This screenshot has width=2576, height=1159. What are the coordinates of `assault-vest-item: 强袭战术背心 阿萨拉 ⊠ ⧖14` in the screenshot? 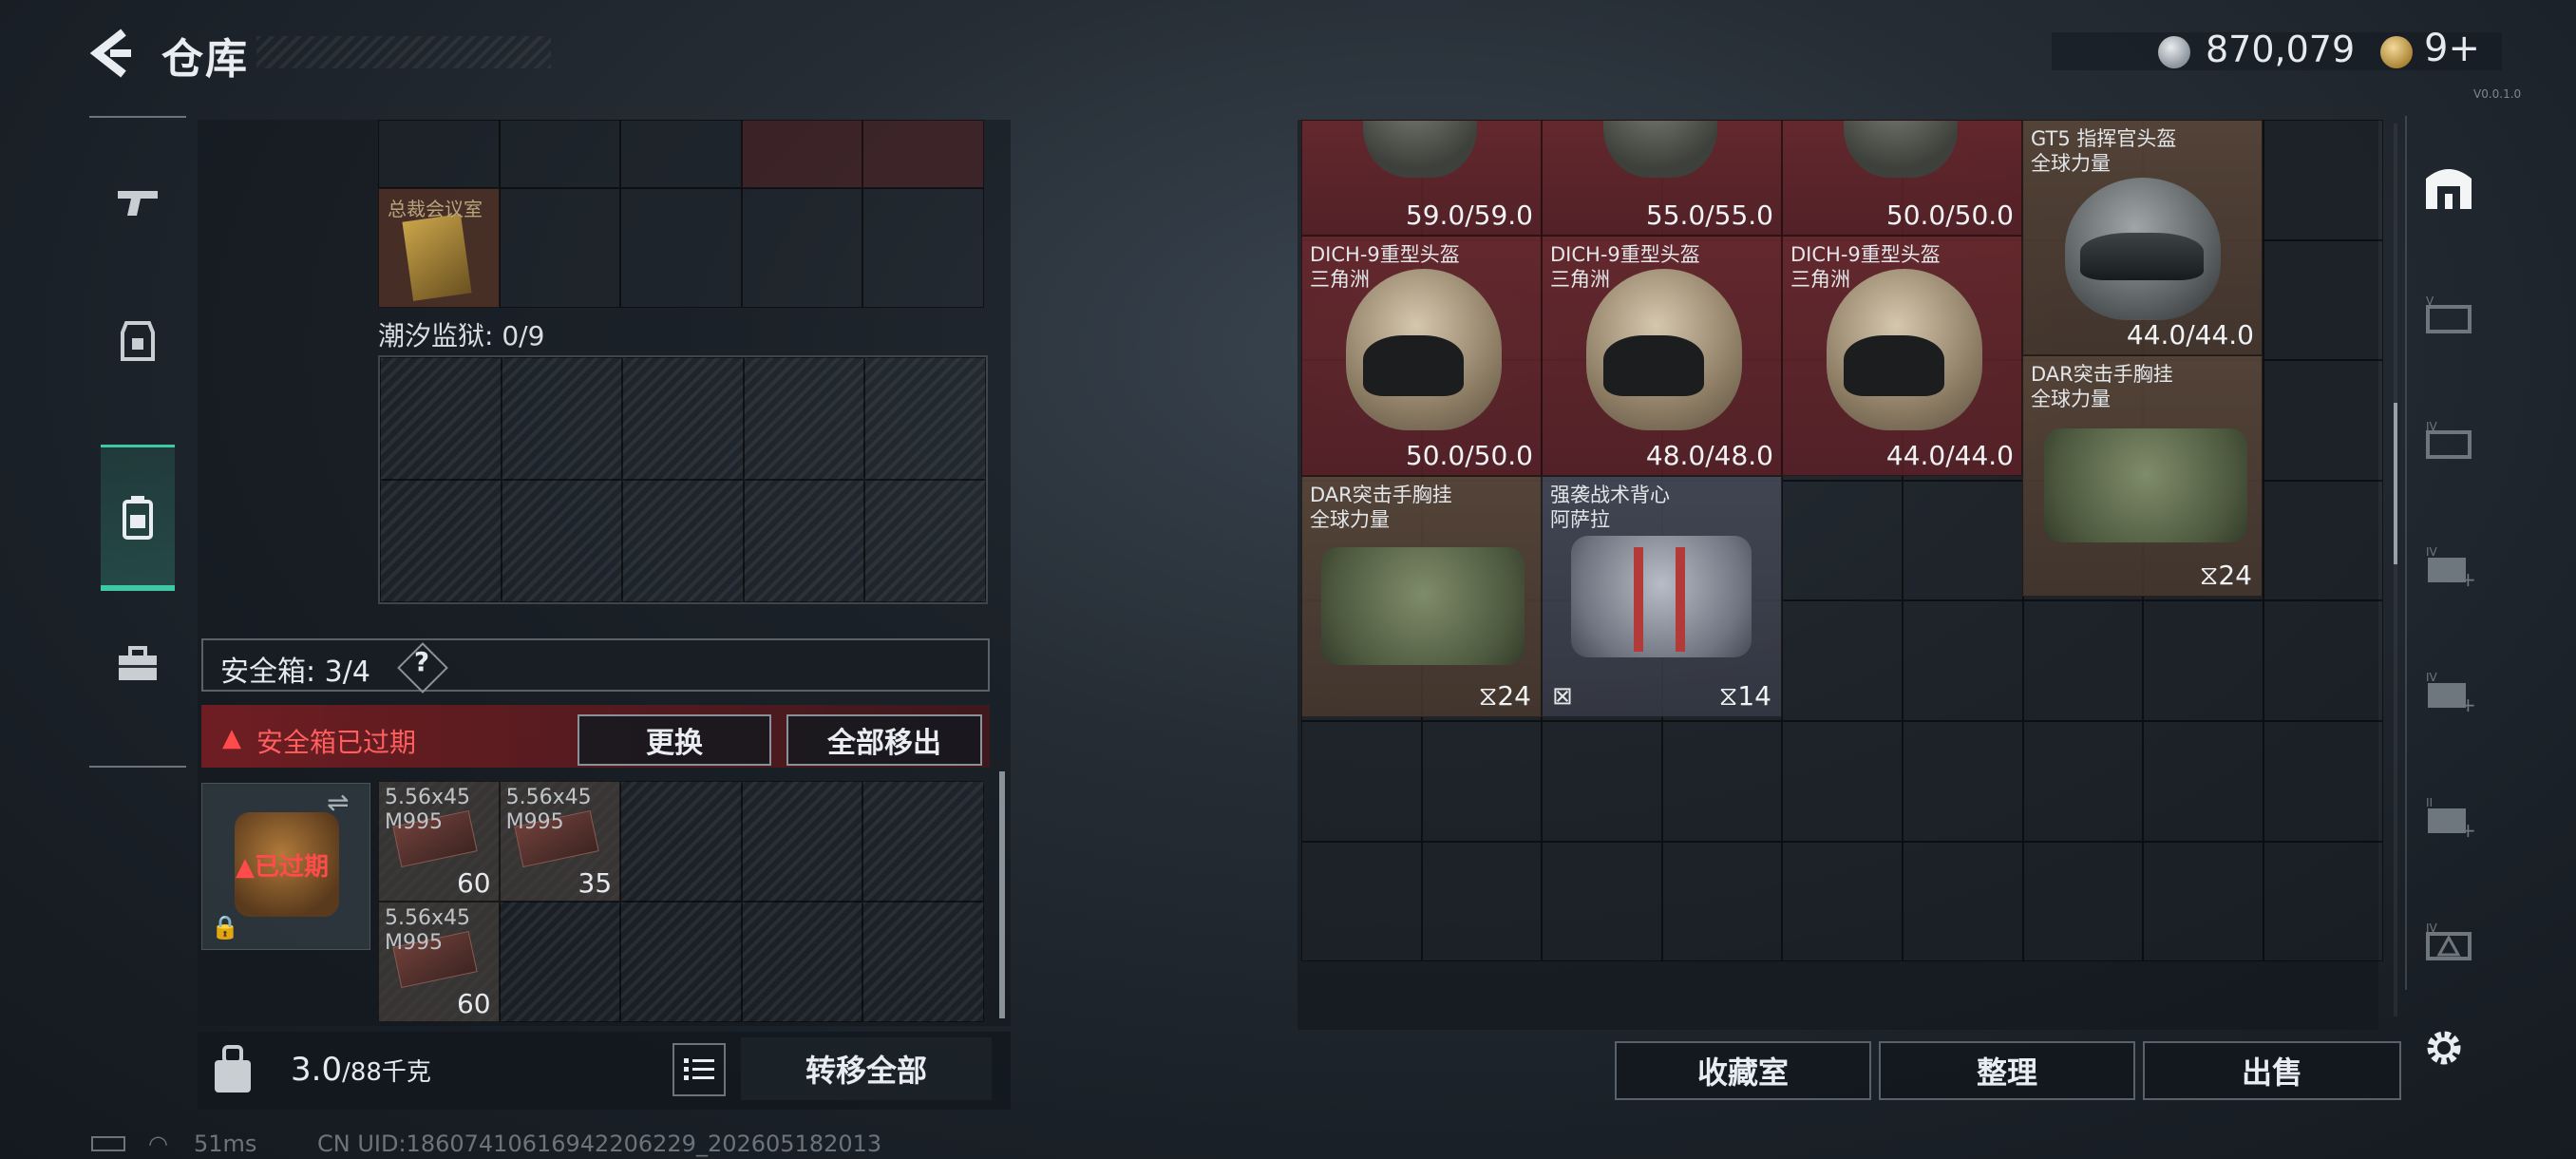 It's located at (1662, 596).